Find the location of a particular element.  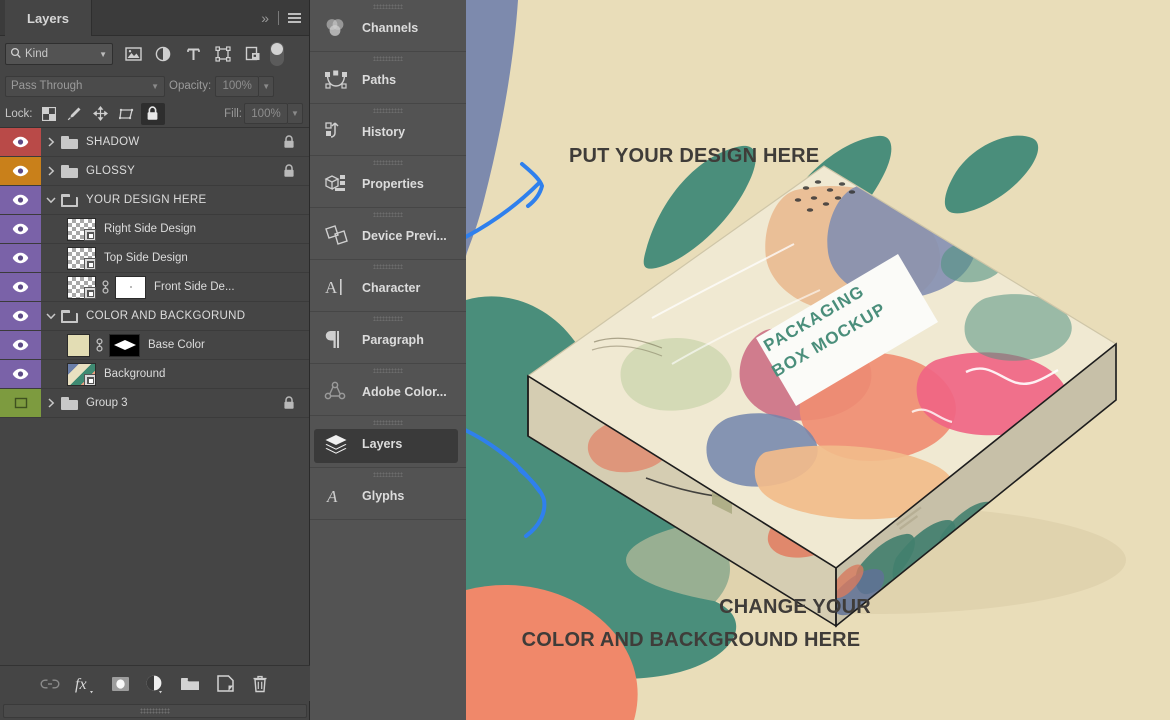

lock-label: Lock: is located at coordinates (19, 113).